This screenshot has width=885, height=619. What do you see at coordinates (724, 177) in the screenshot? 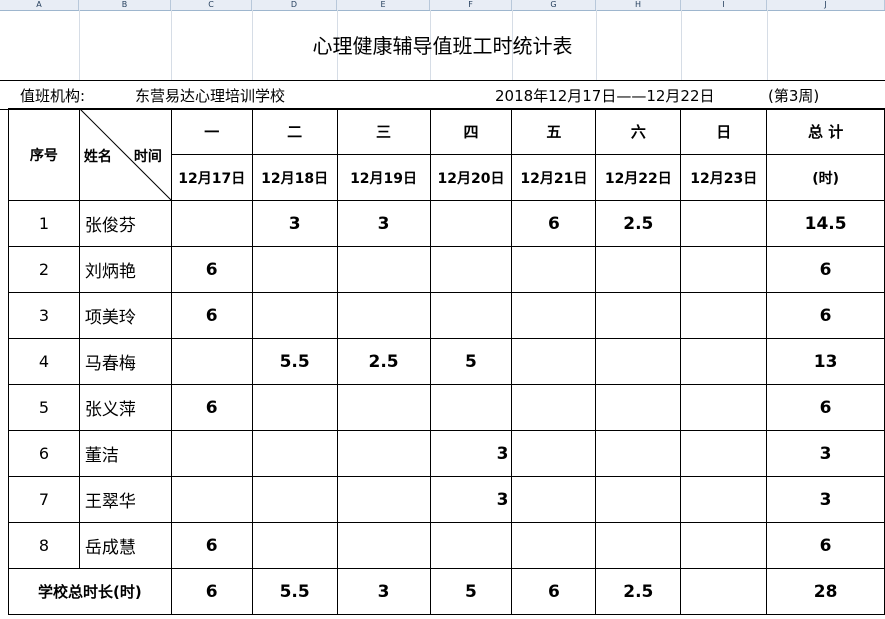
I see `date-header: 12月23日` at bounding box center [724, 177].